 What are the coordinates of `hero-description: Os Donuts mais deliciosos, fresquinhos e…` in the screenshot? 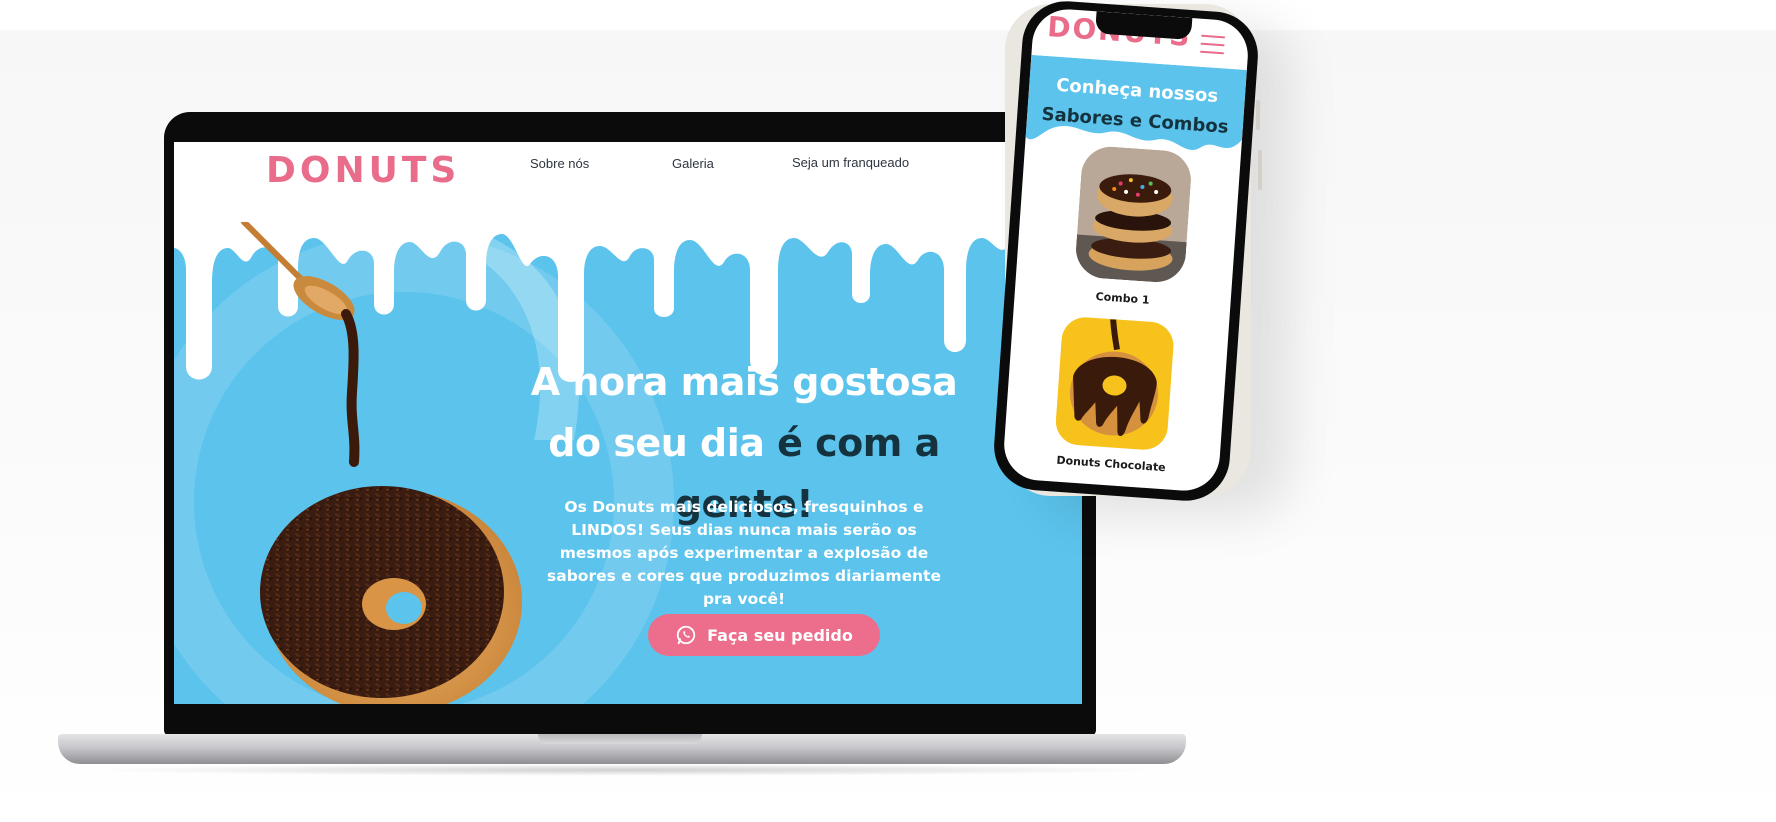 It's located at (744, 553).